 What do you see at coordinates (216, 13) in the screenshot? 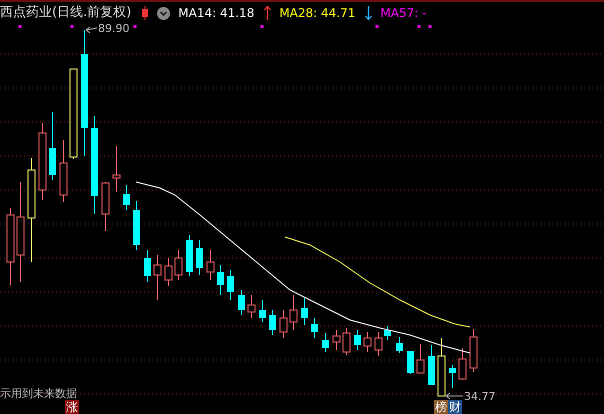
I see `indicator-label: MA14: 41.18` at bounding box center [216, 13].